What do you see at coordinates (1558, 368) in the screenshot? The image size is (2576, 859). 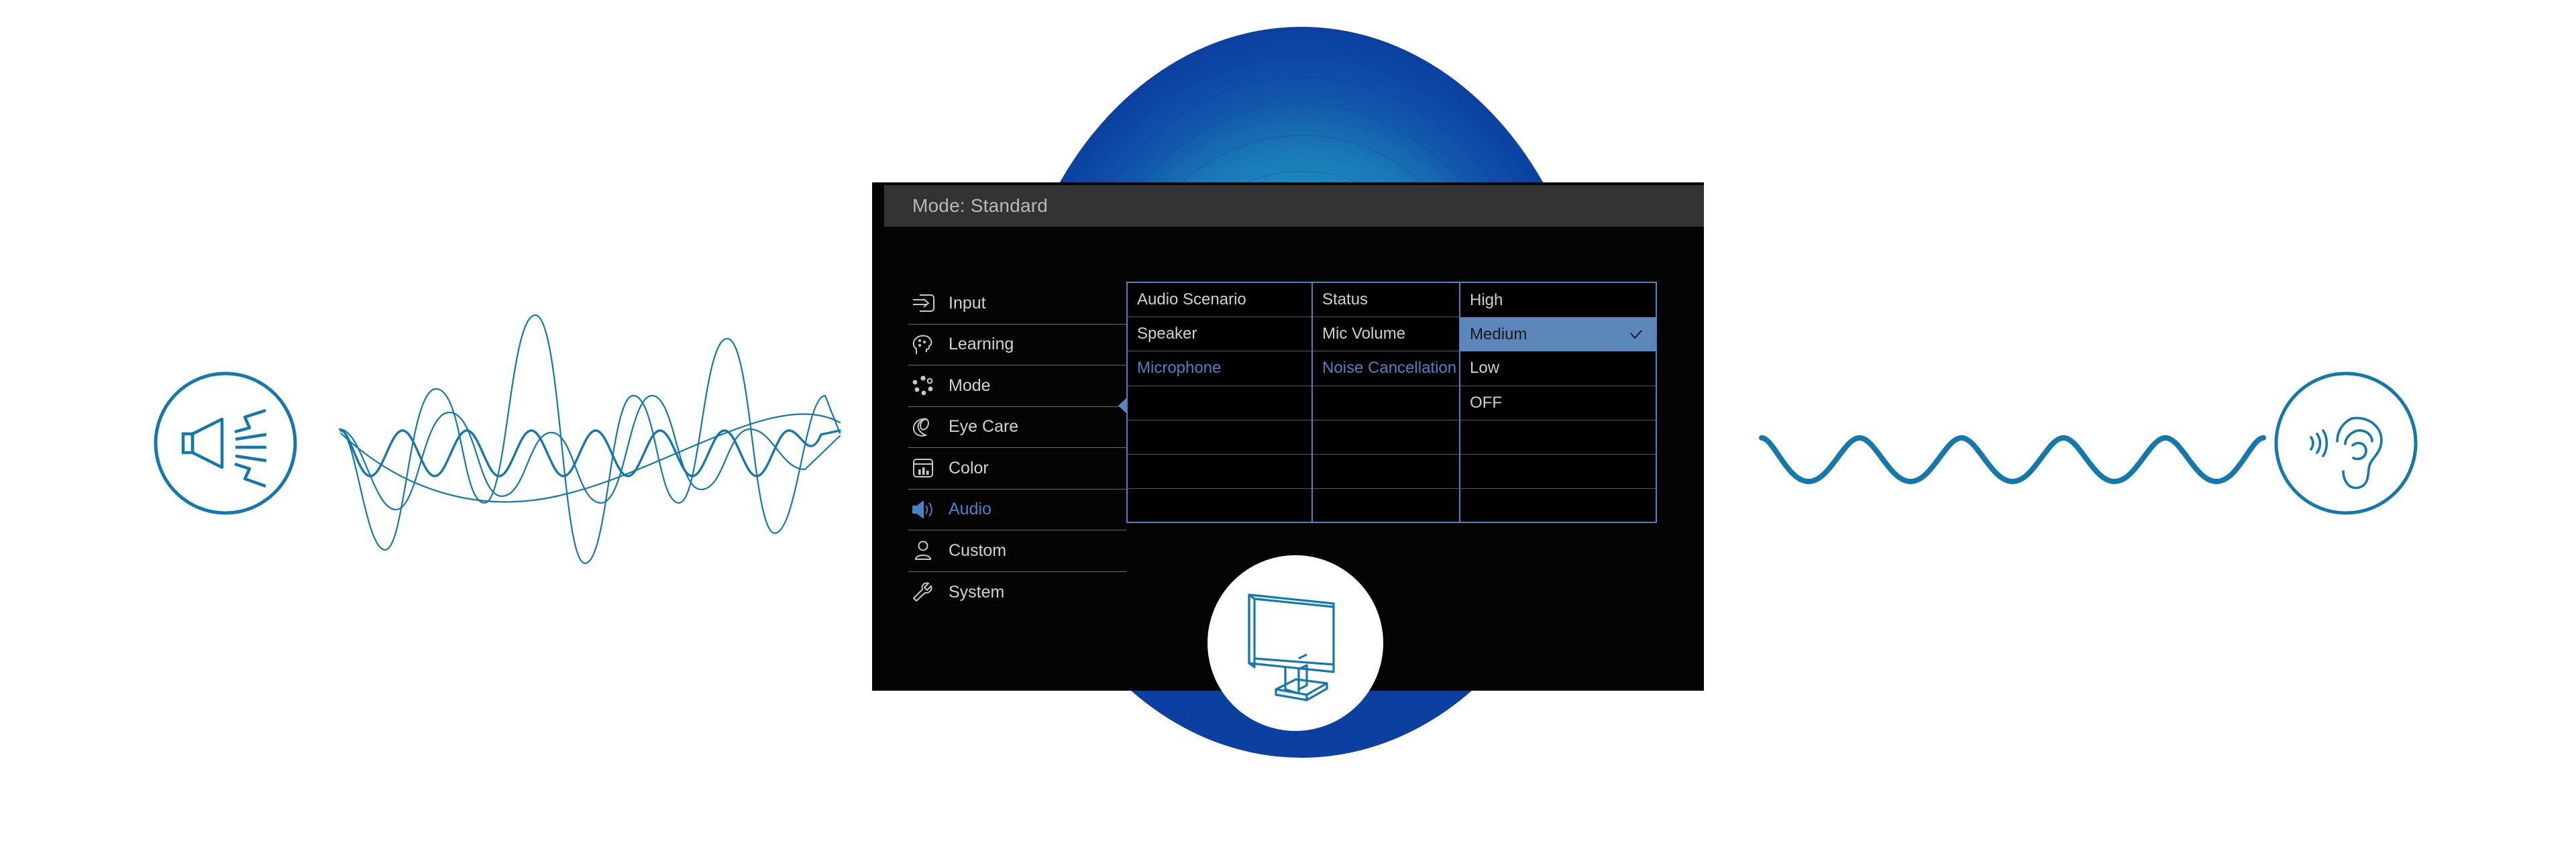 I see `list-item: Low` at bounding box center [1558, 368].